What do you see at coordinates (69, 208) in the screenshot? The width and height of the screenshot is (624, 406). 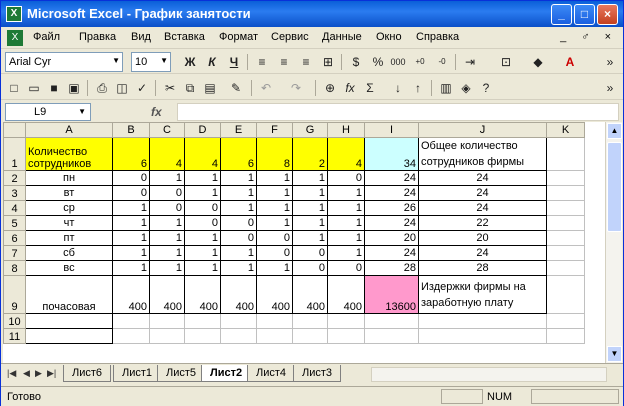 I see `cell-label: ср` at bounding box center [69, 208].